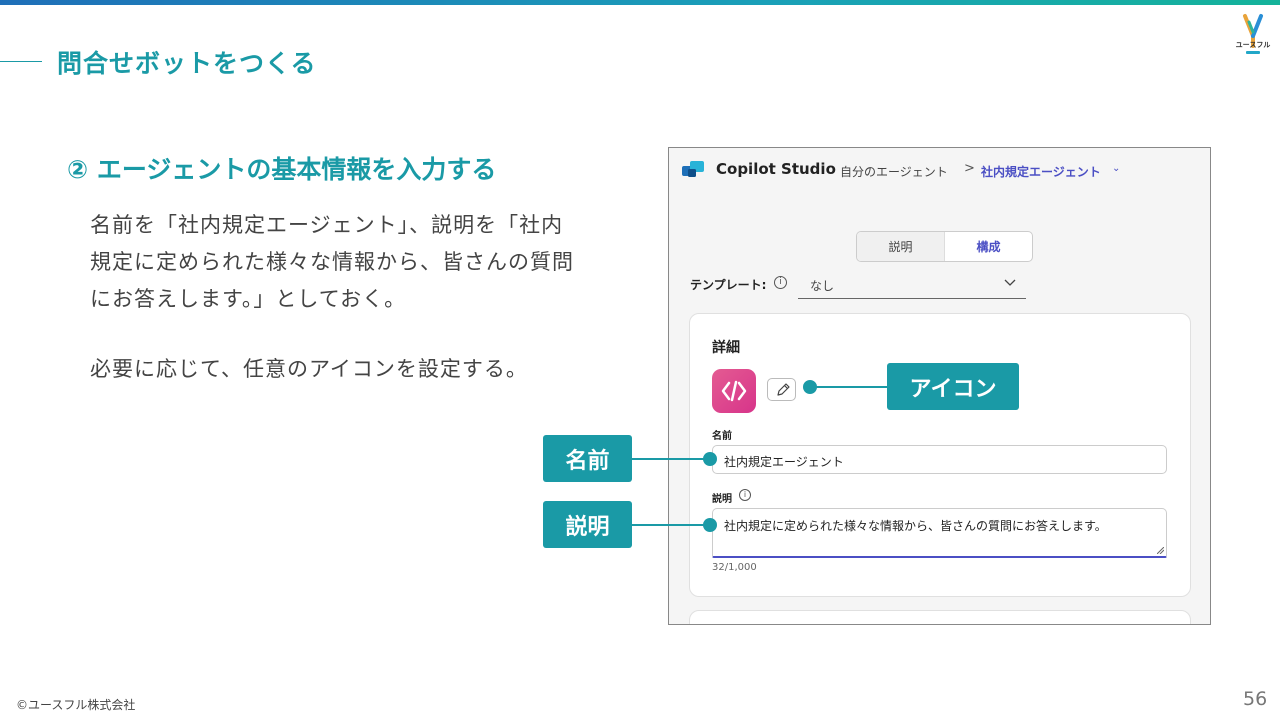  Describe the element at coordinates (587, 458) in the screenshot. I see `callout-name: 名前` at that location.